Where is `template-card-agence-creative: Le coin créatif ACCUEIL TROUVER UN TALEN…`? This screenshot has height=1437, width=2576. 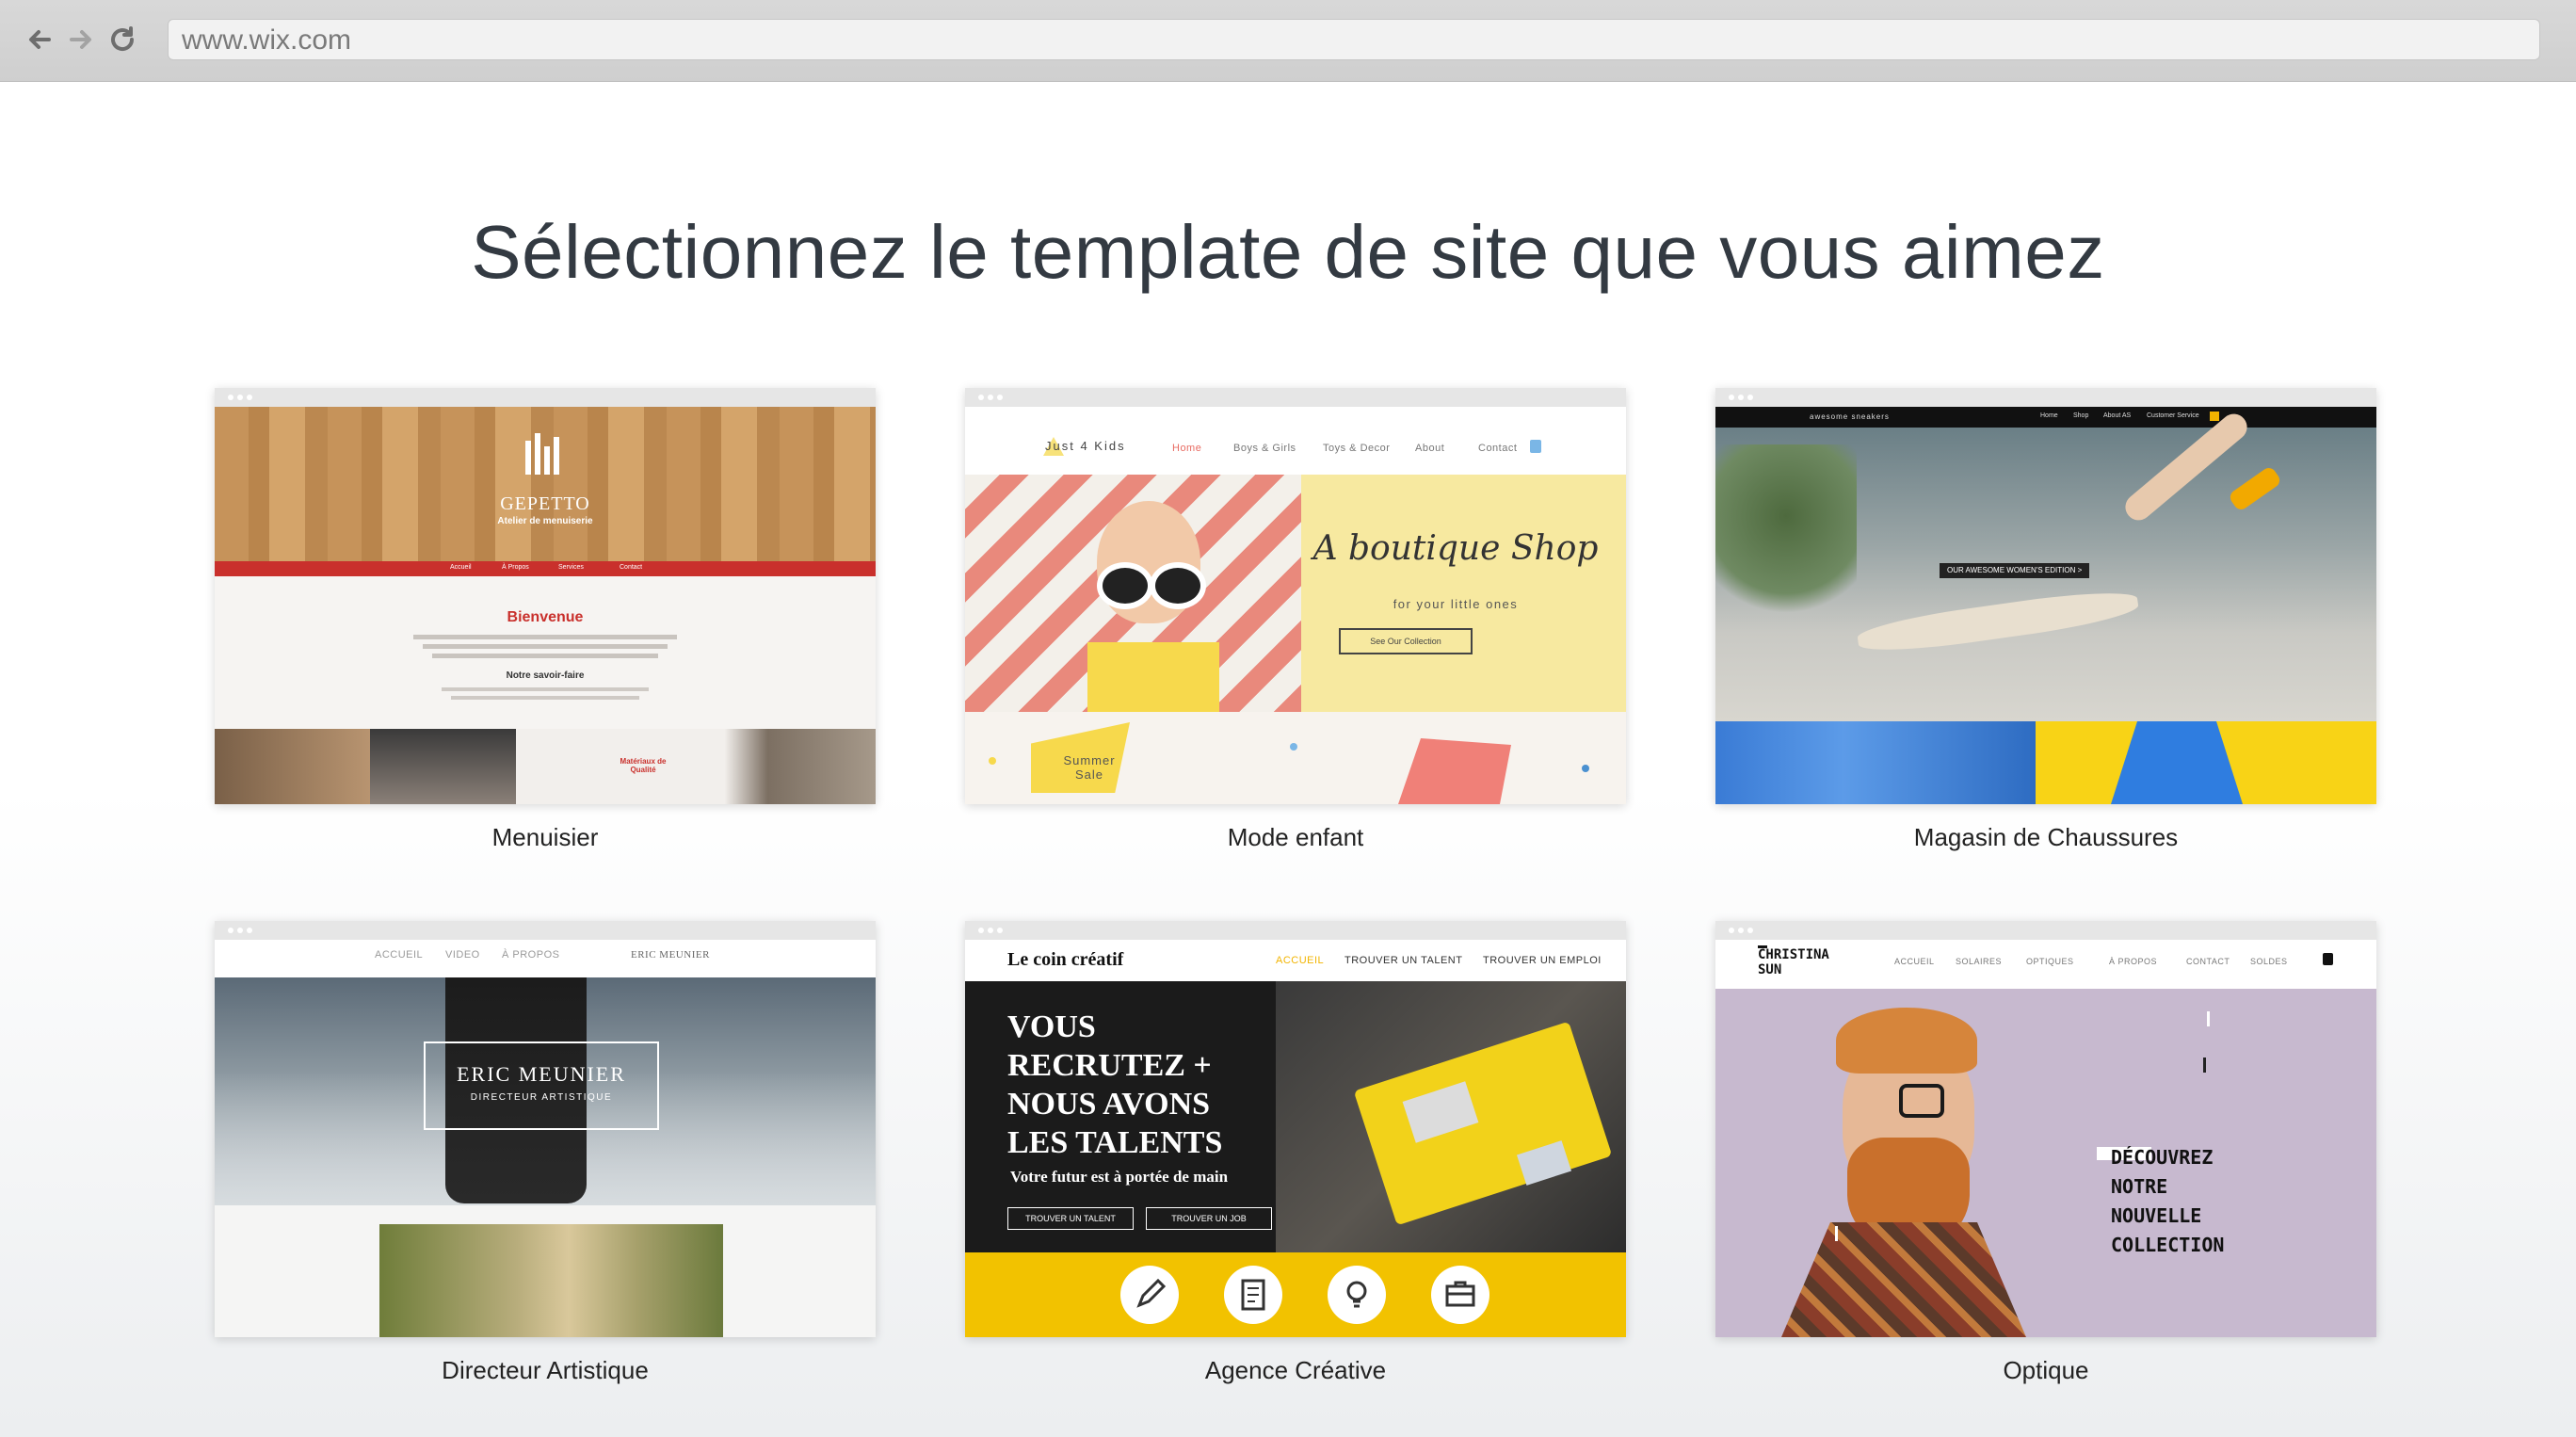 template-card-agence-creative: Le coin créatif ACCUEIL TROUVER UN TALEN… is located at coordinates (1295, 1153).